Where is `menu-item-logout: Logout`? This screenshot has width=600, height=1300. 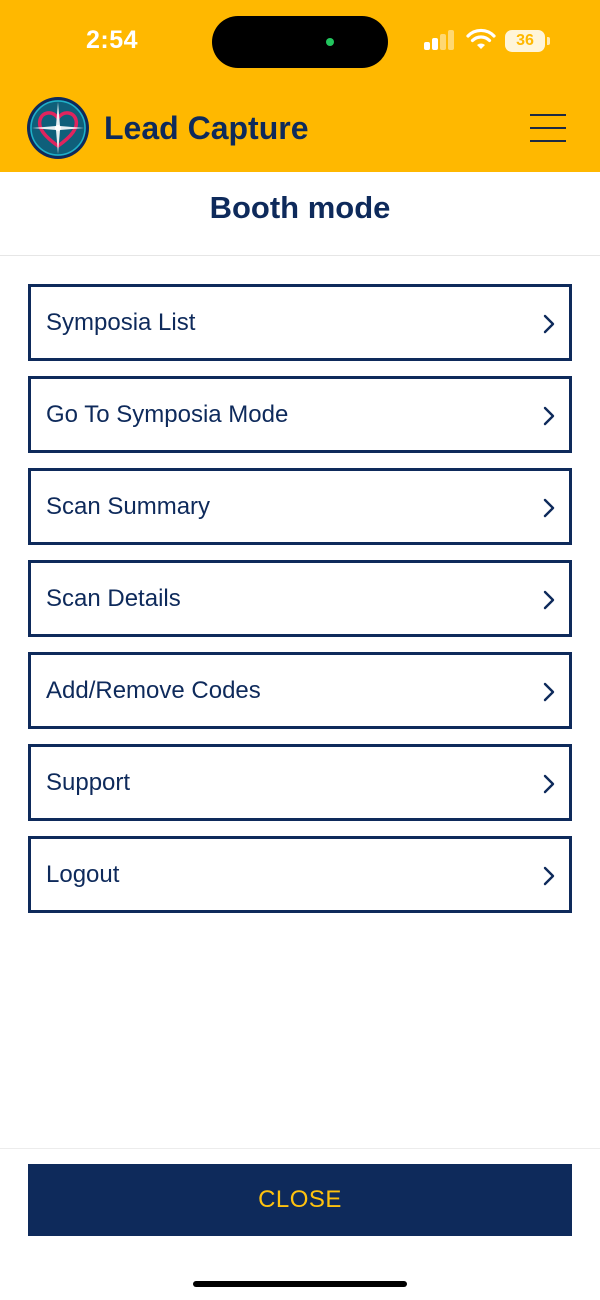
menu-item-logout: Logout is located at coordinates (300, 874).